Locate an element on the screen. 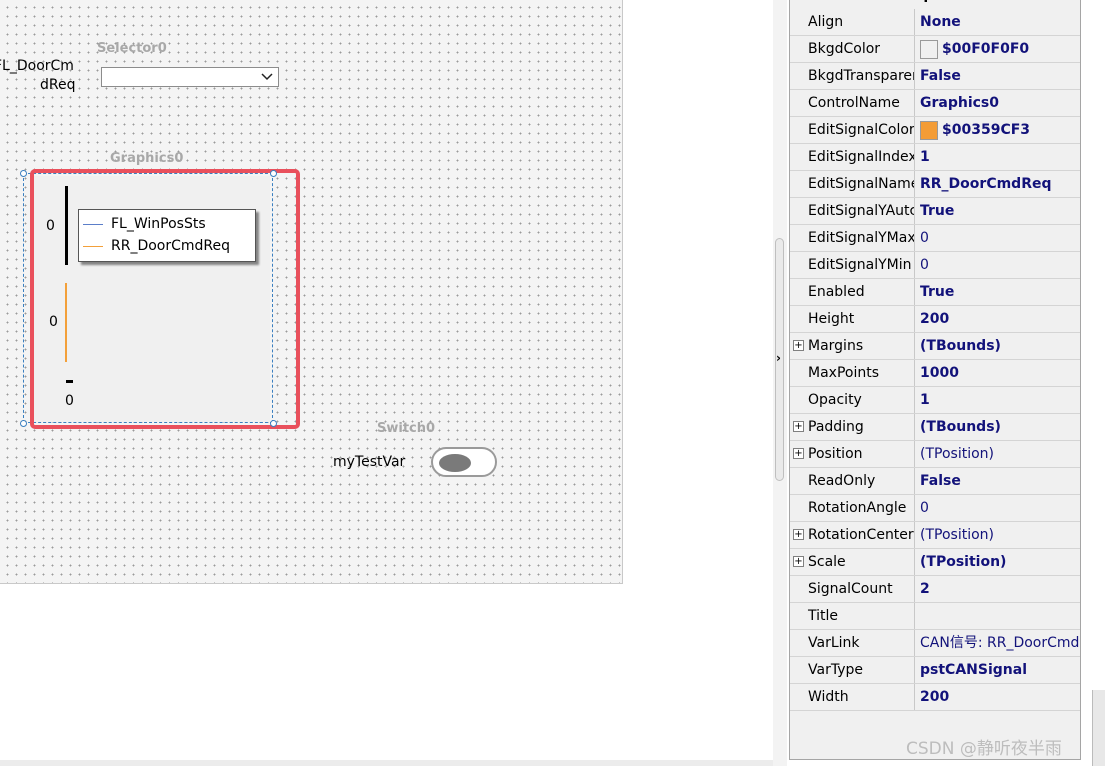  property-name-text: Scale is located at coordinates (827, 562).